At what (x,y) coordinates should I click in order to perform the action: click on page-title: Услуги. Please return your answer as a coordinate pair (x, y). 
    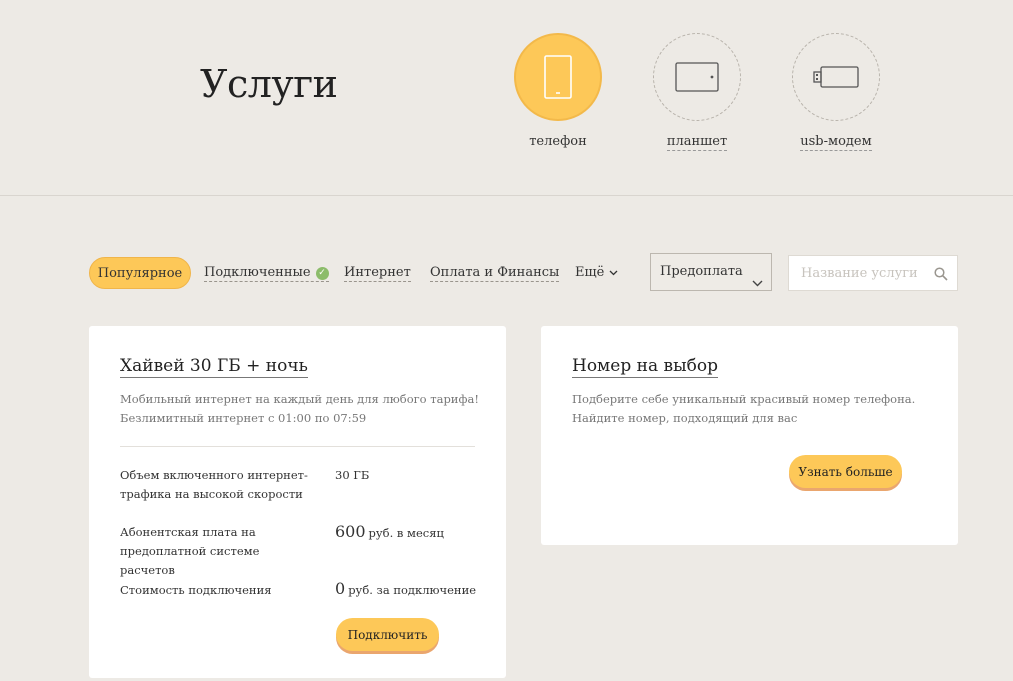
    Looking at the image, I should click on (269, 84).